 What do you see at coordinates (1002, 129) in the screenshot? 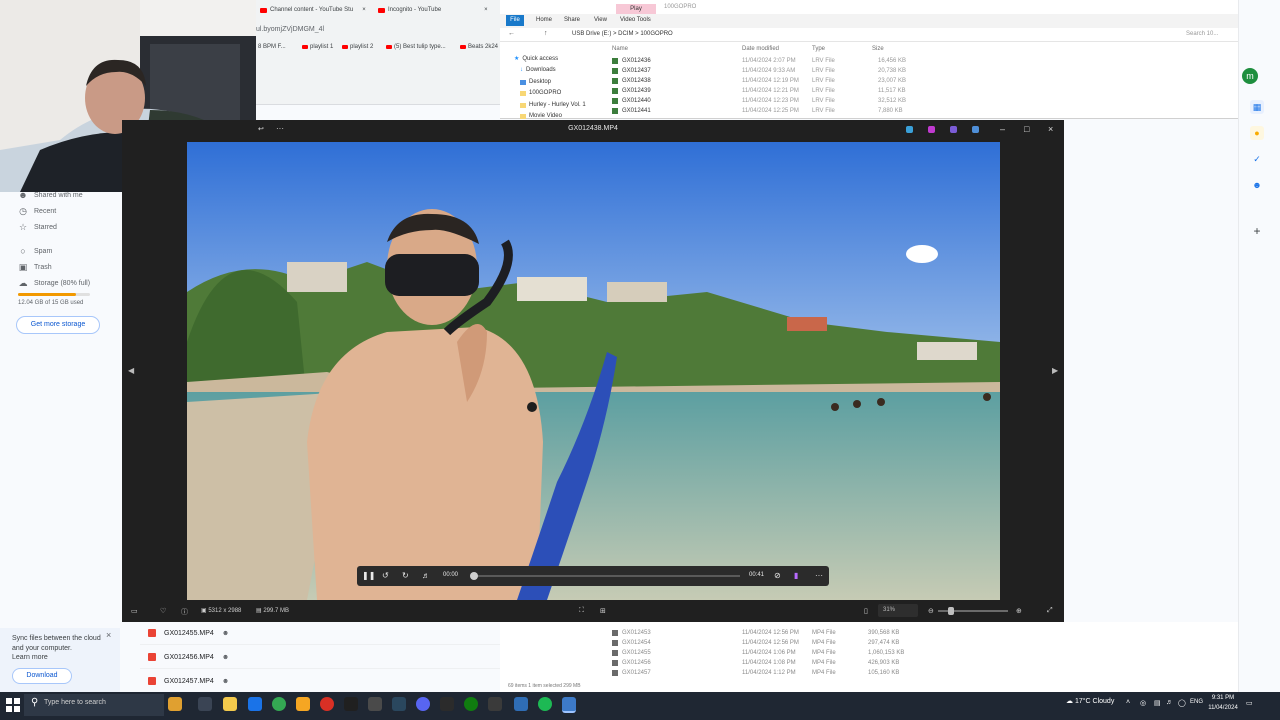
I see `minimize-button: –` at bounding box center [1002, 129].